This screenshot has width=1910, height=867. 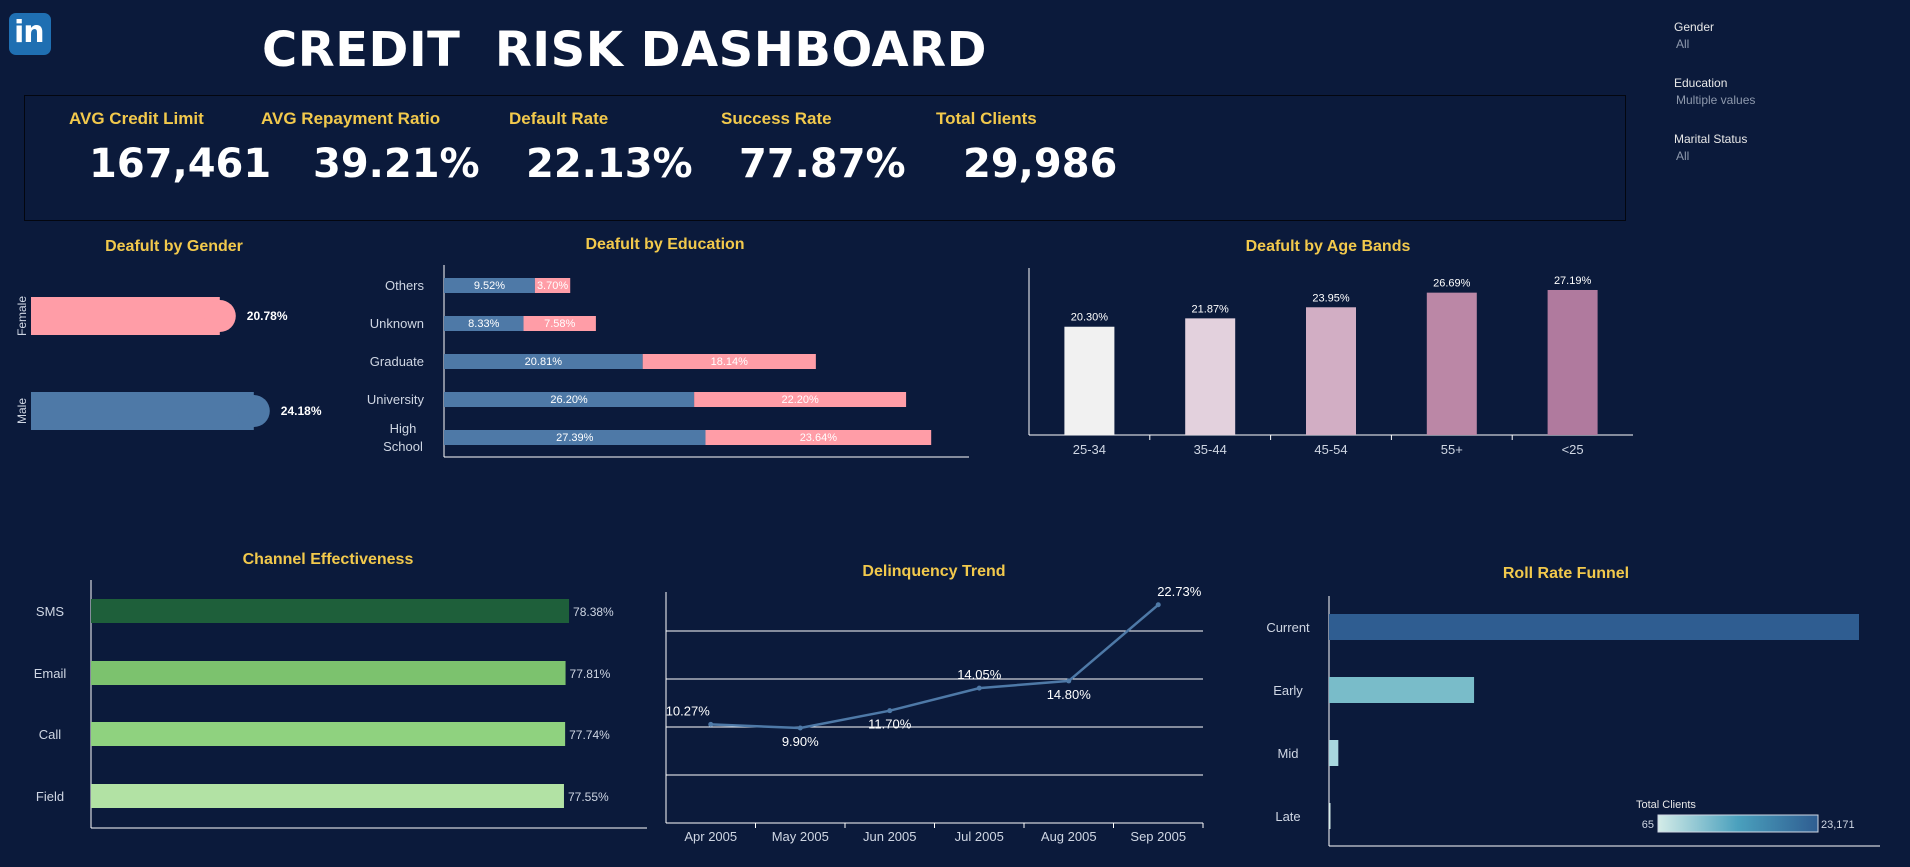 What do you see at coordinates (559, 324) in the screenshot?
I see `education-data-label: 7.58%` at bounding box center [559, 324].